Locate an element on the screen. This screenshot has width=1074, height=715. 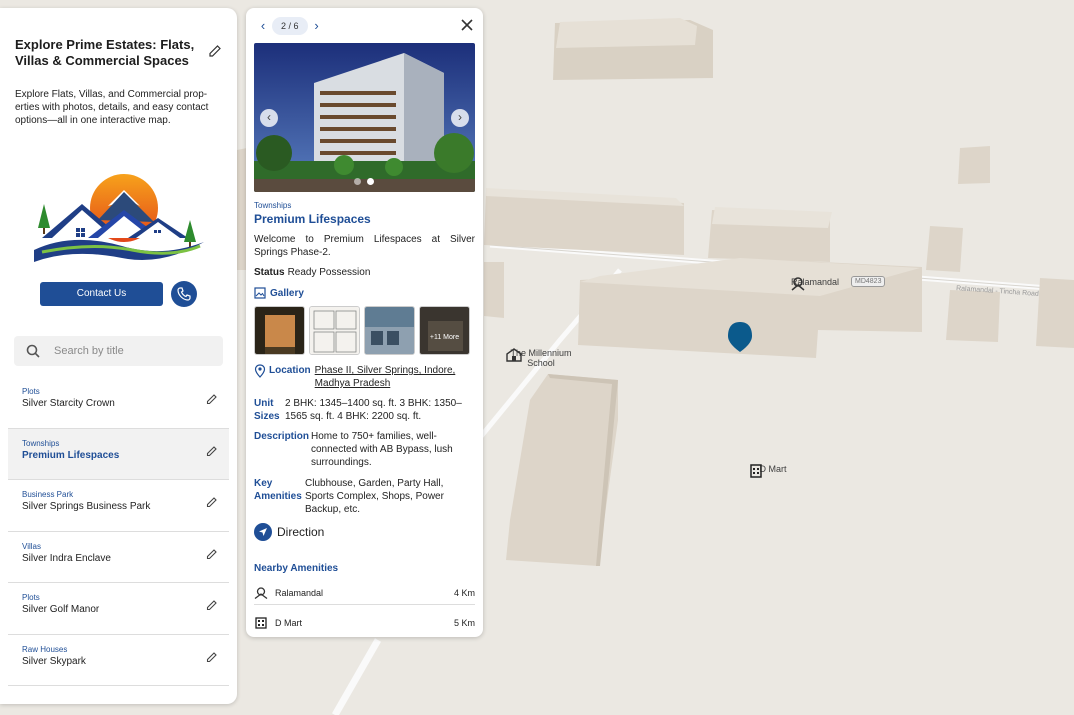
poi-dmart: D Mart is located at coordinates (773, 471).